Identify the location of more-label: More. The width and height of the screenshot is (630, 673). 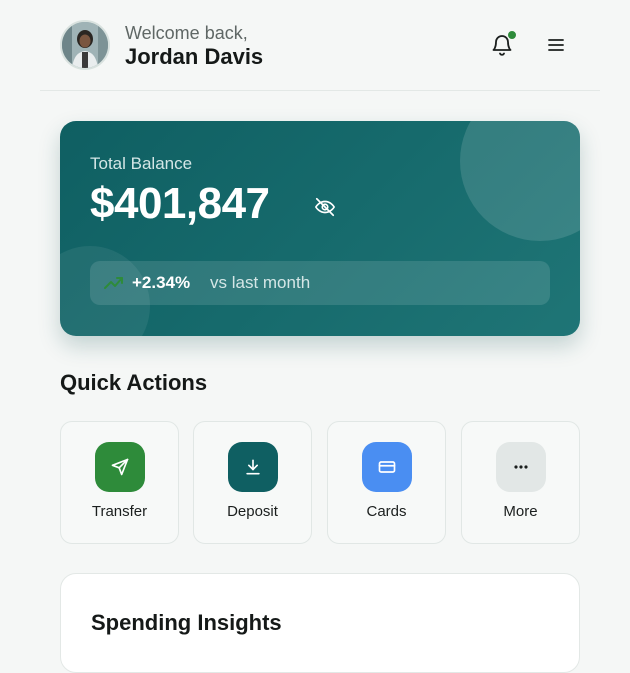
(520, 511).